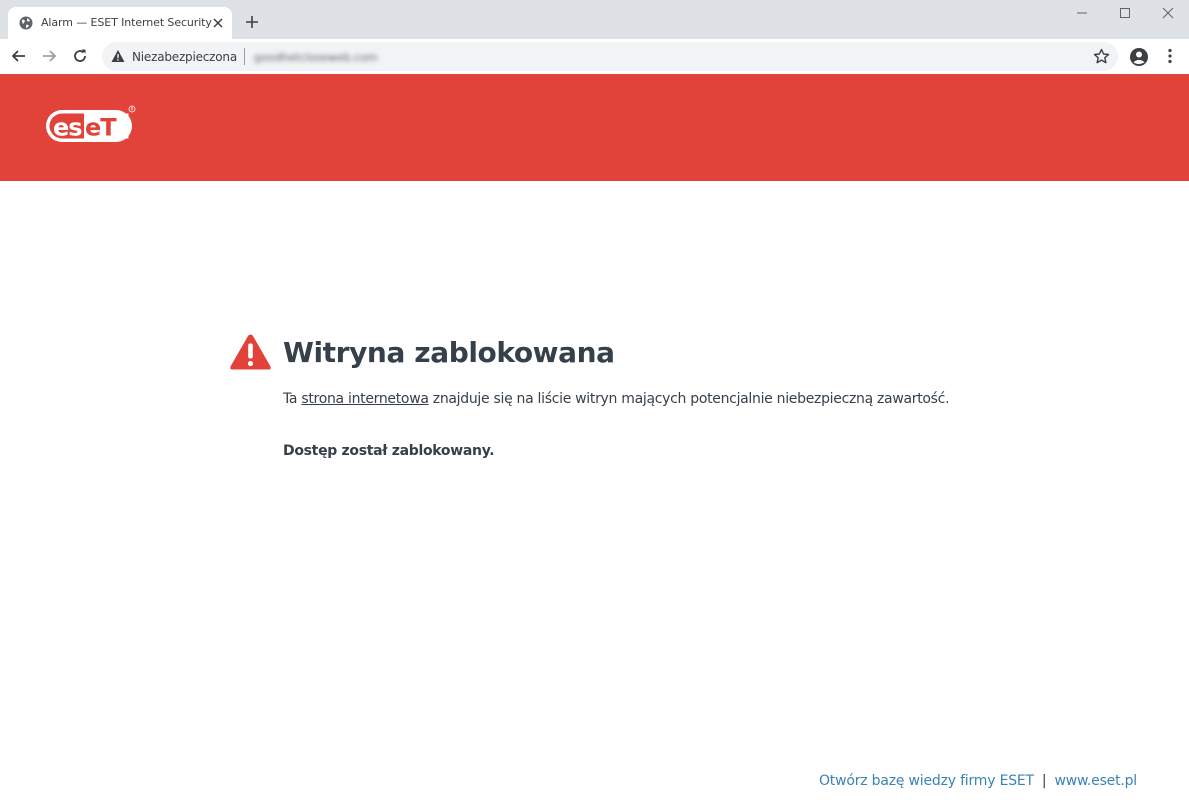 The width and height of the screenshot is (1189, 807). I want to click on eset-site-link: www.eset.pl, so click(1095, 781).